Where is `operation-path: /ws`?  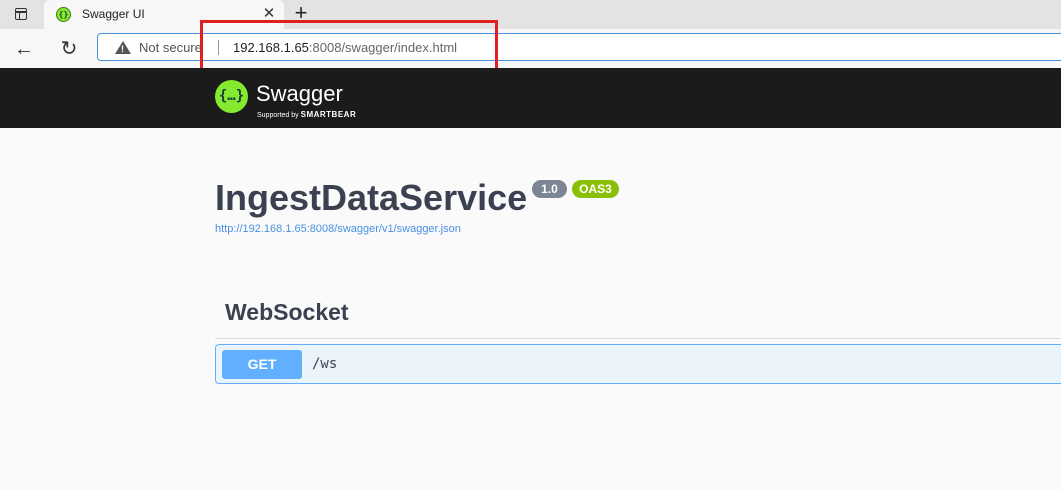 operation-path: /ws is located at coordinates (325, 364).